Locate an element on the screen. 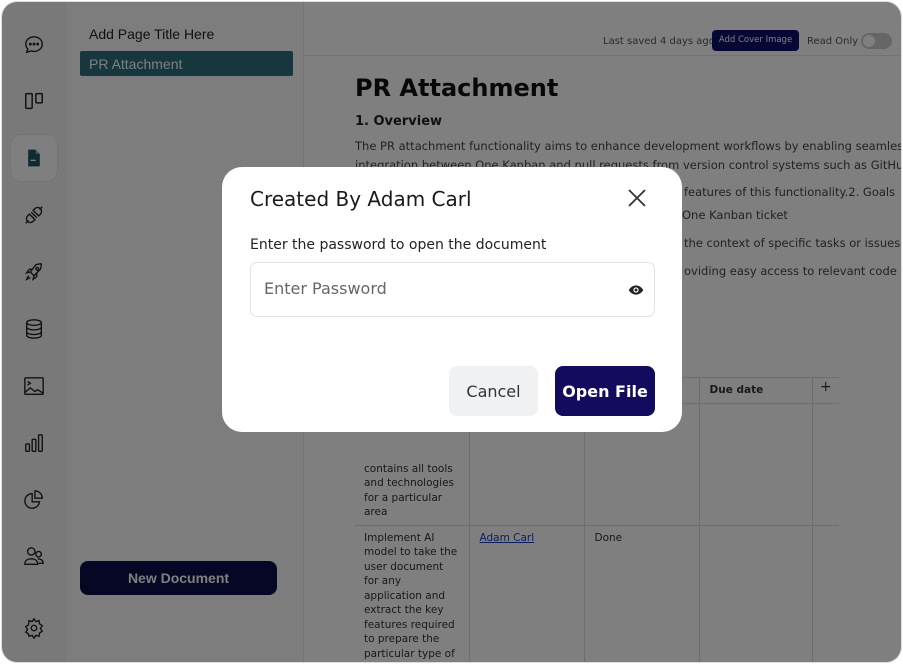 The image size is (903, 666). password-field-wrapper is located at coordinates (452, 289).